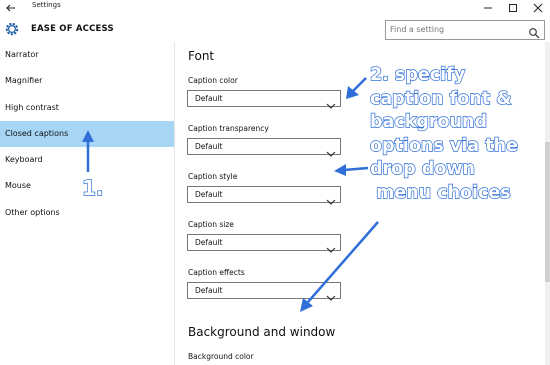 Image resolution: width=550 pixels, height=365 pixels. I want to click on close-icon, so click(538, 7).